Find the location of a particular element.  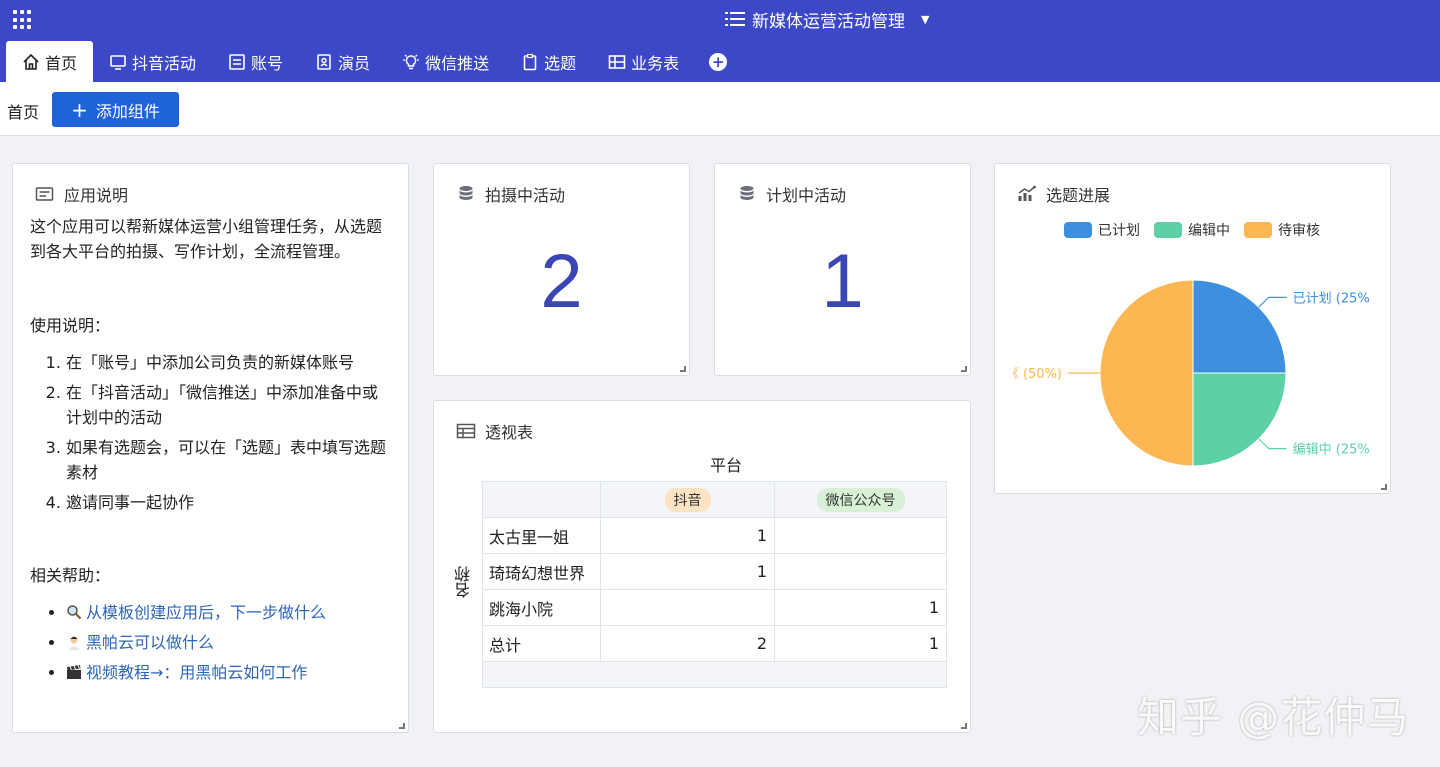

table-footer-row is located at coordinates (714, 674).